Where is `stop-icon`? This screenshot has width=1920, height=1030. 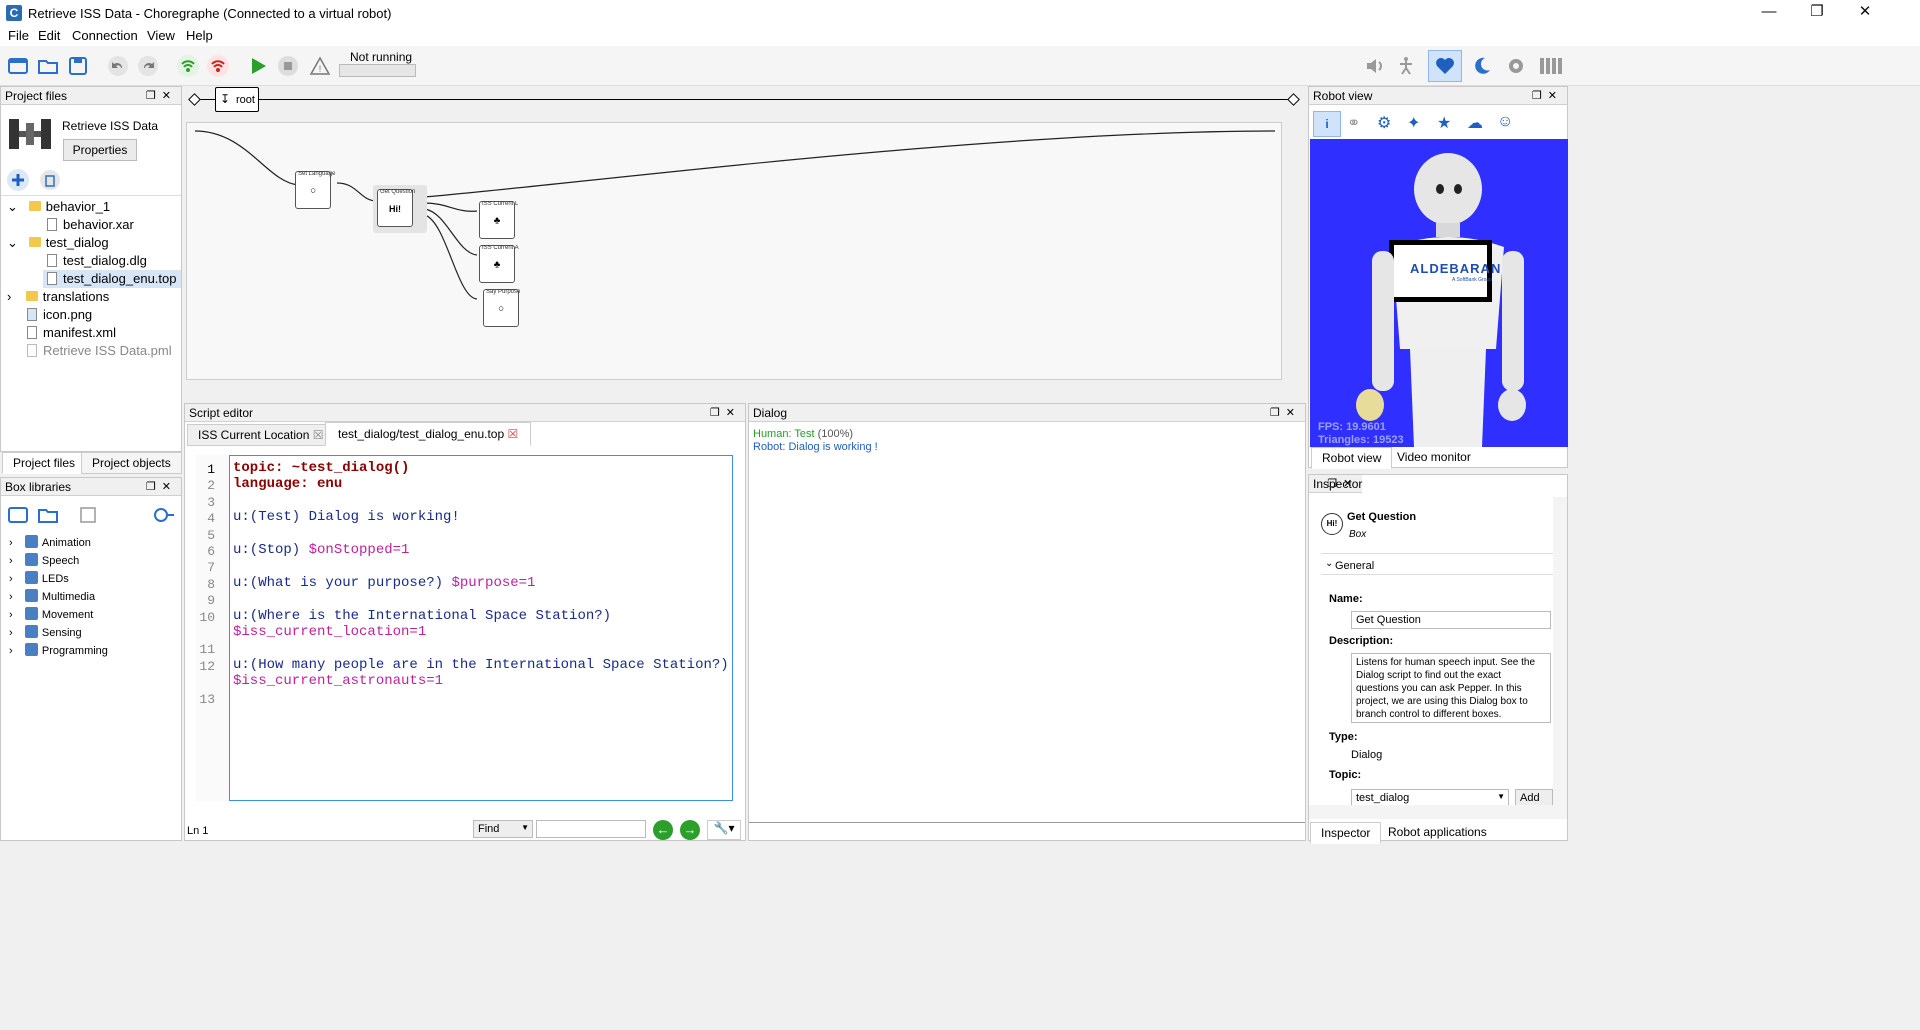 stop-icon is located at coordinates (288, 66).